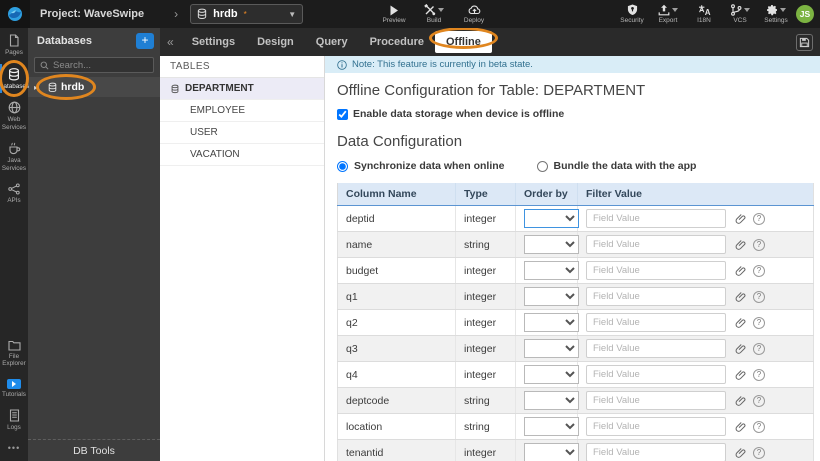 This screenshot has height=461, width=820. What do you see at coordinates (332, 42) in the screenshot?
I see `tab-query: Query` at bounding box center [332, 42].